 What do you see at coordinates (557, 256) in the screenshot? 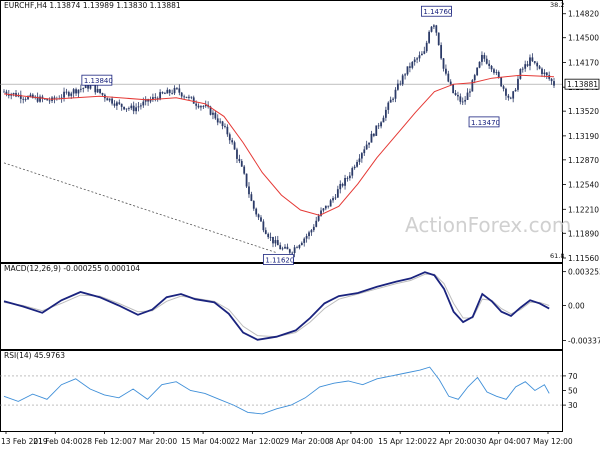
I see `fib-bottom-label: 61.8` at bounding box center [557, 256].